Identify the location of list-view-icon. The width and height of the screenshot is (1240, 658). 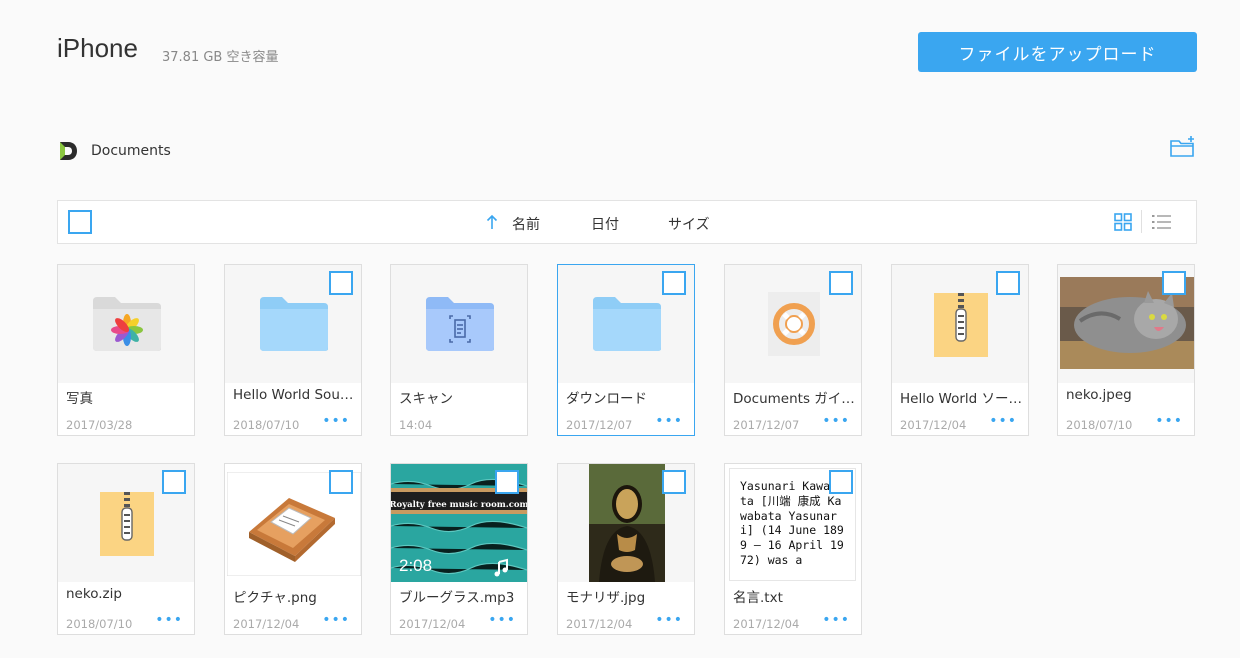
(1162, 222).